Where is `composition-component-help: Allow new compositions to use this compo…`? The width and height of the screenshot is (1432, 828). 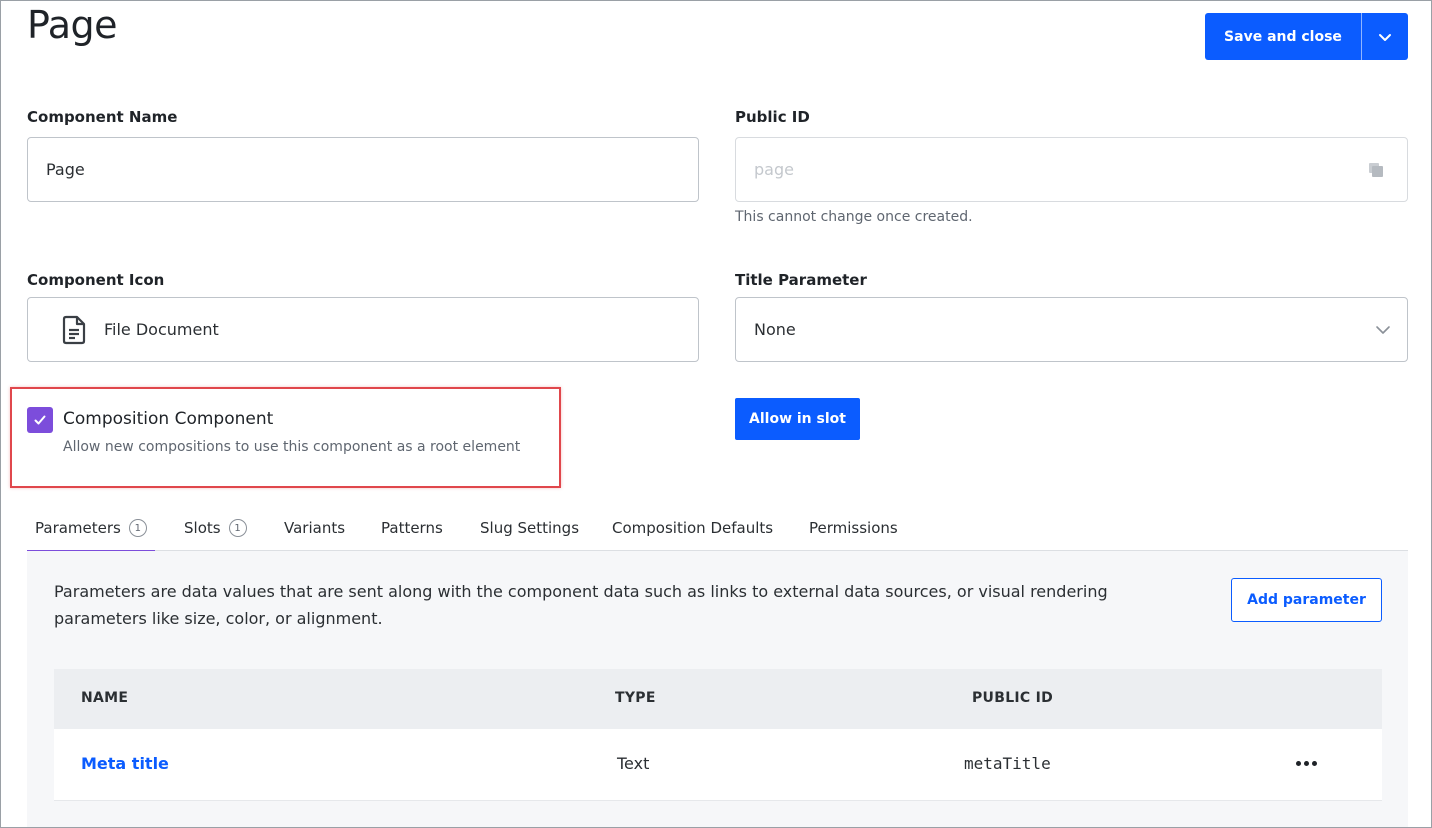
composition-component-help: Allow new compositions to use this compo… is located at coordinates (292, 447).